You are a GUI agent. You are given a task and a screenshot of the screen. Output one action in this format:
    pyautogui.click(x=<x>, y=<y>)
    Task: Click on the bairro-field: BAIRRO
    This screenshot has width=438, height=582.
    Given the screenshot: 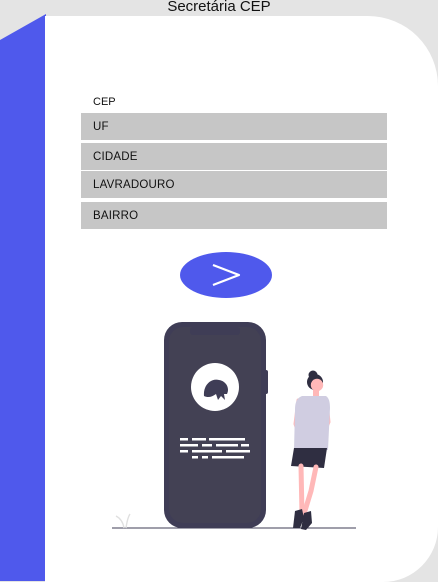 What is the action you would take?
    pyautogui.click(x=234, y=215)
    